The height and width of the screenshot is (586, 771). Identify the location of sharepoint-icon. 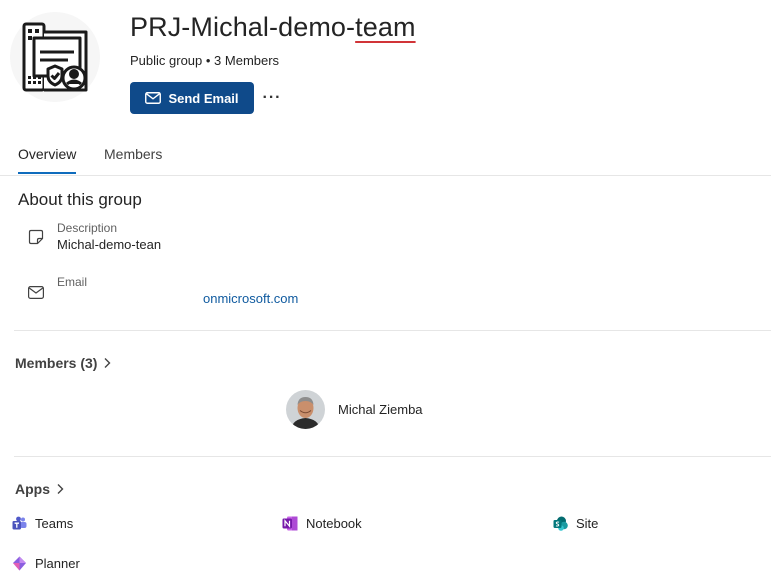
(560, 523).